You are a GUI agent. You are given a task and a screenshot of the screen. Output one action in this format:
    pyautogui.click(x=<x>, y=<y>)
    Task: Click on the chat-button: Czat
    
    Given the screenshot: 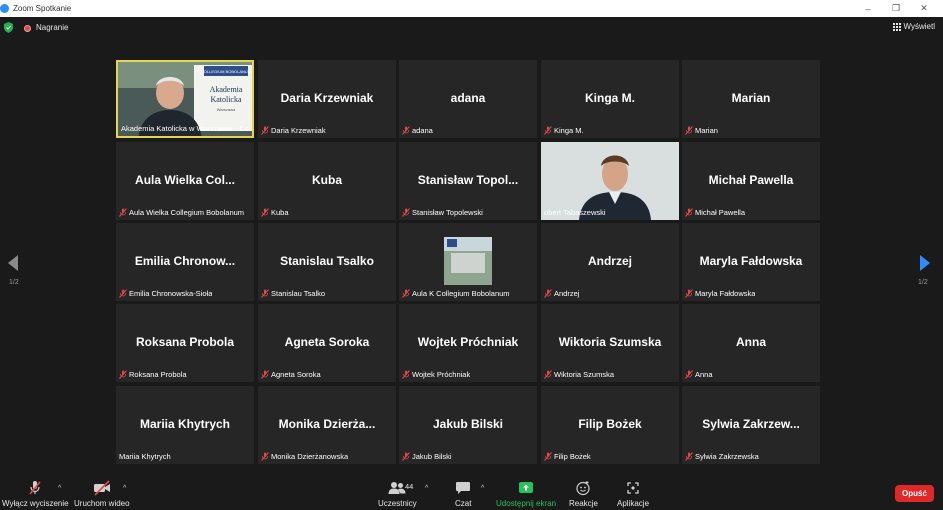 What is the action you would take?
    pyautogui.click(x=463, y=494)
    